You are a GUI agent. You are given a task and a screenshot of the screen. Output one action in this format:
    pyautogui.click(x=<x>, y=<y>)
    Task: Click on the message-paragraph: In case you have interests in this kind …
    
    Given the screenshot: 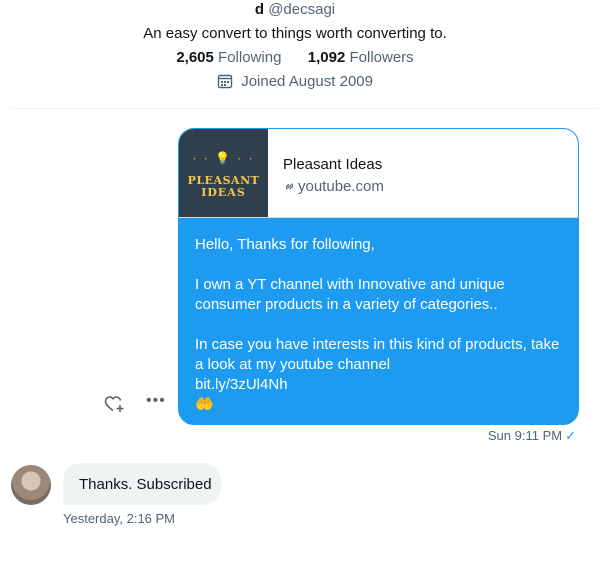 What is the action you would take?
    pyautogui.click(x=377, y=354)
    